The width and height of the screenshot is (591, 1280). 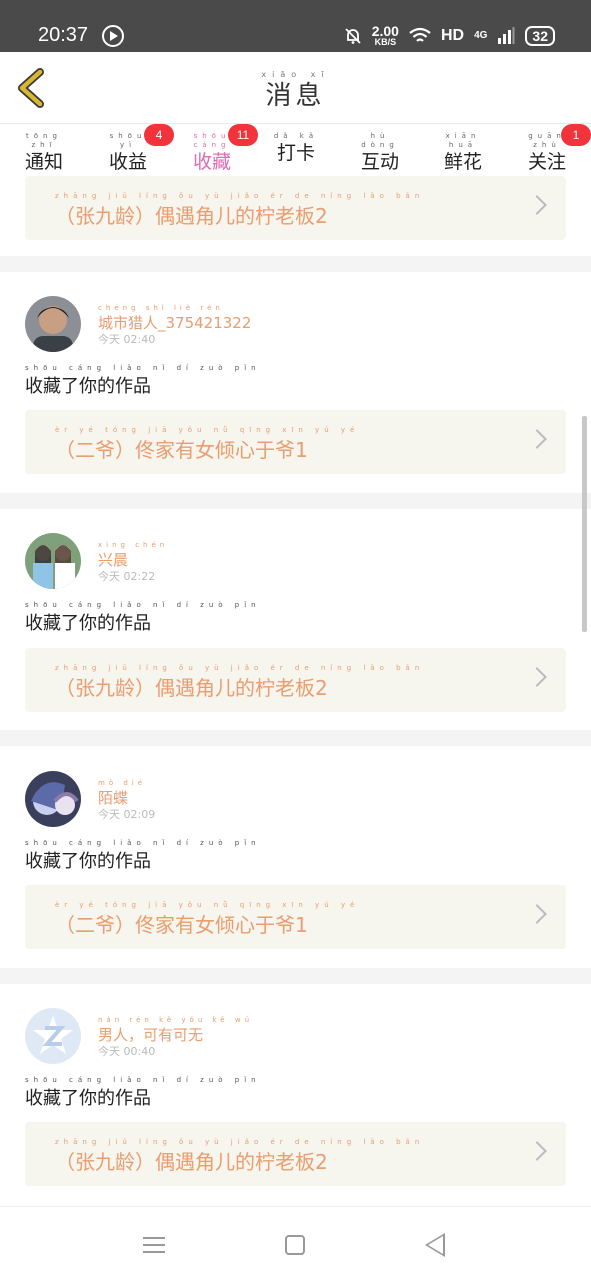 I want to click on message-time: 今天 02:22, so click(x=126, y=576).